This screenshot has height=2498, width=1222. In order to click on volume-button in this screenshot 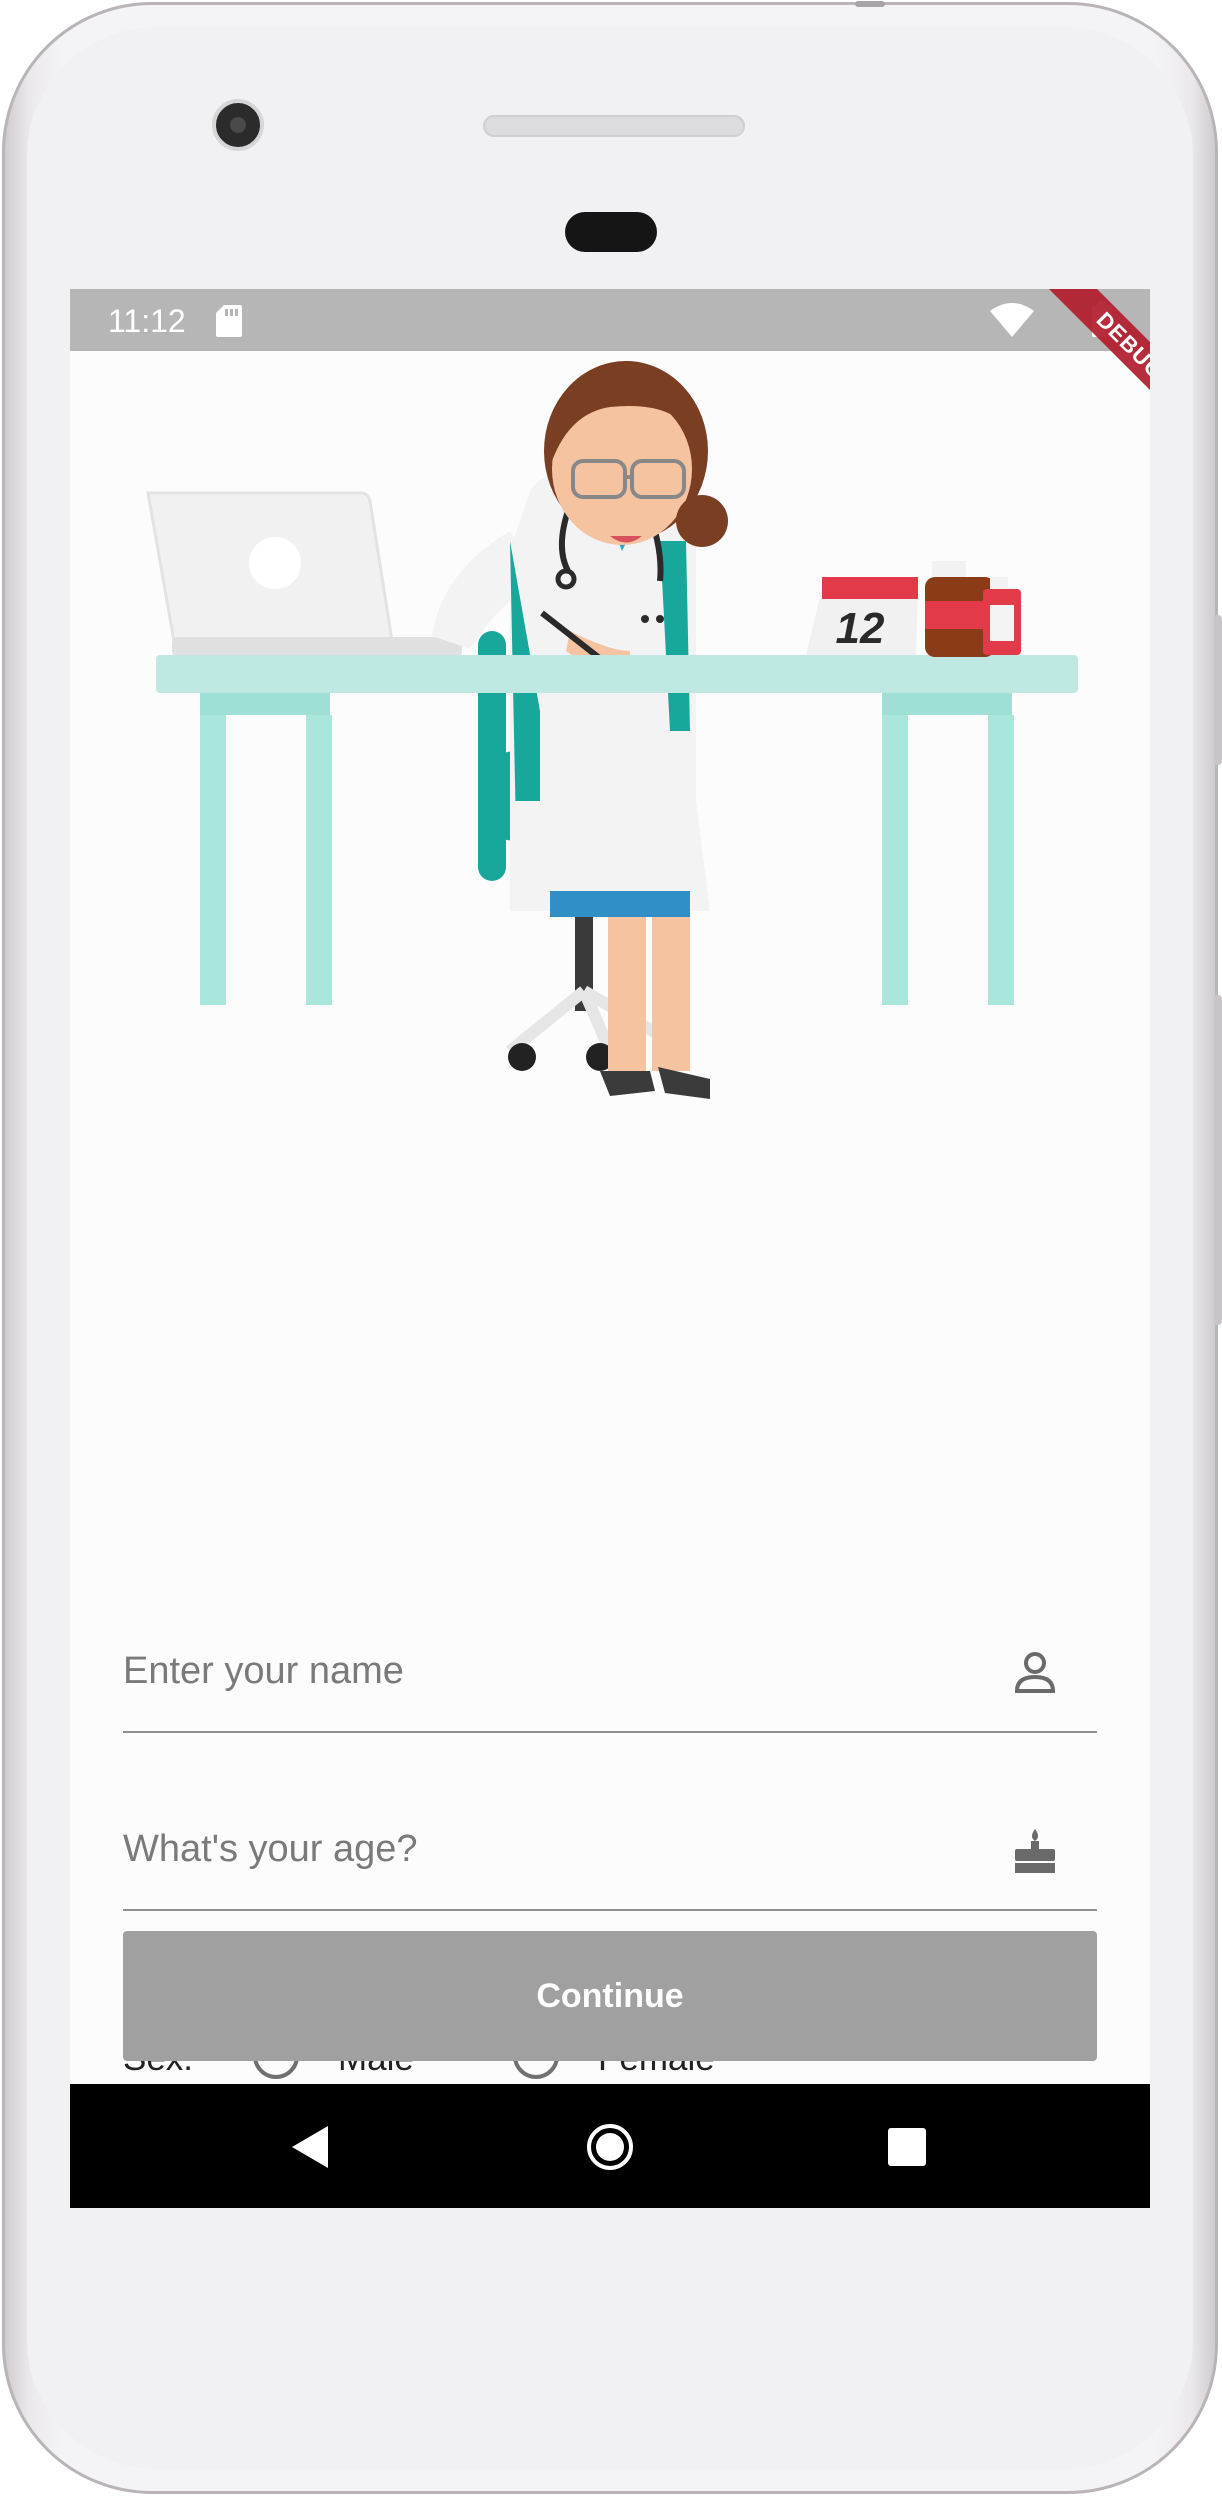, I will do `click(1218, 690)`.